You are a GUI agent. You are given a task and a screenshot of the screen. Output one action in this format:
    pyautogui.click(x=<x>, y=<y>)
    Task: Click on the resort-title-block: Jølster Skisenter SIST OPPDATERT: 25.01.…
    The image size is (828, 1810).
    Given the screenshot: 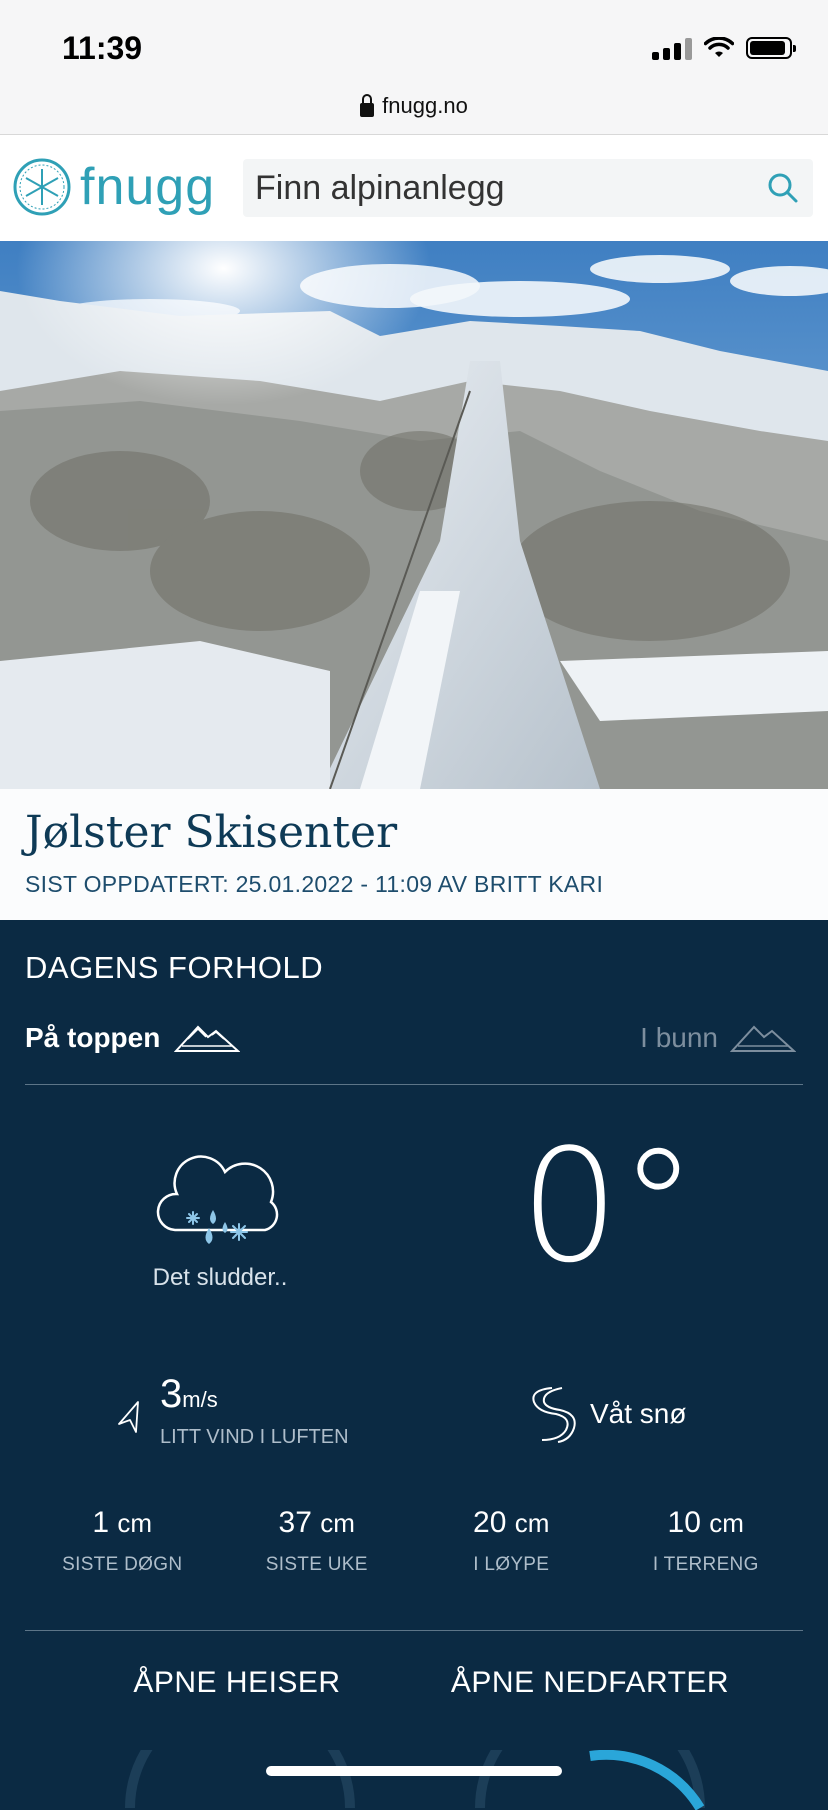 What is the action you would take?
    pyautogui.click(x=414, y=854)
    